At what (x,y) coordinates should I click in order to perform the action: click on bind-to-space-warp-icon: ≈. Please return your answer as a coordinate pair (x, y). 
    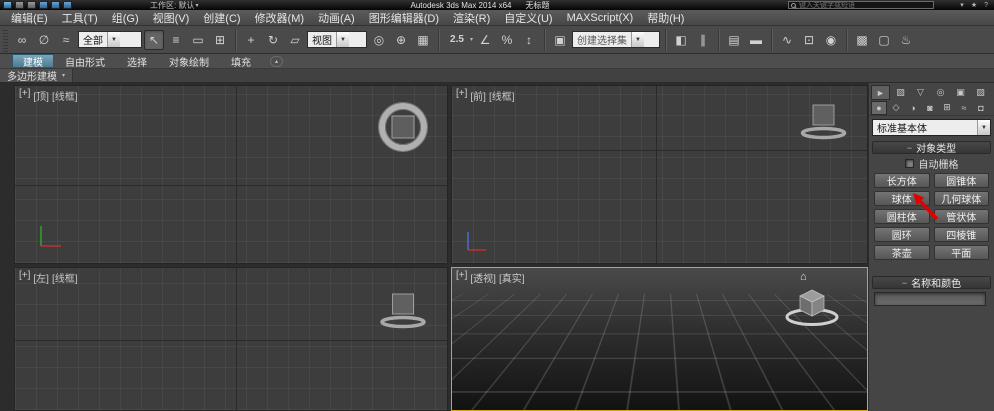
    Looking at the image, I should click on (66, 40).